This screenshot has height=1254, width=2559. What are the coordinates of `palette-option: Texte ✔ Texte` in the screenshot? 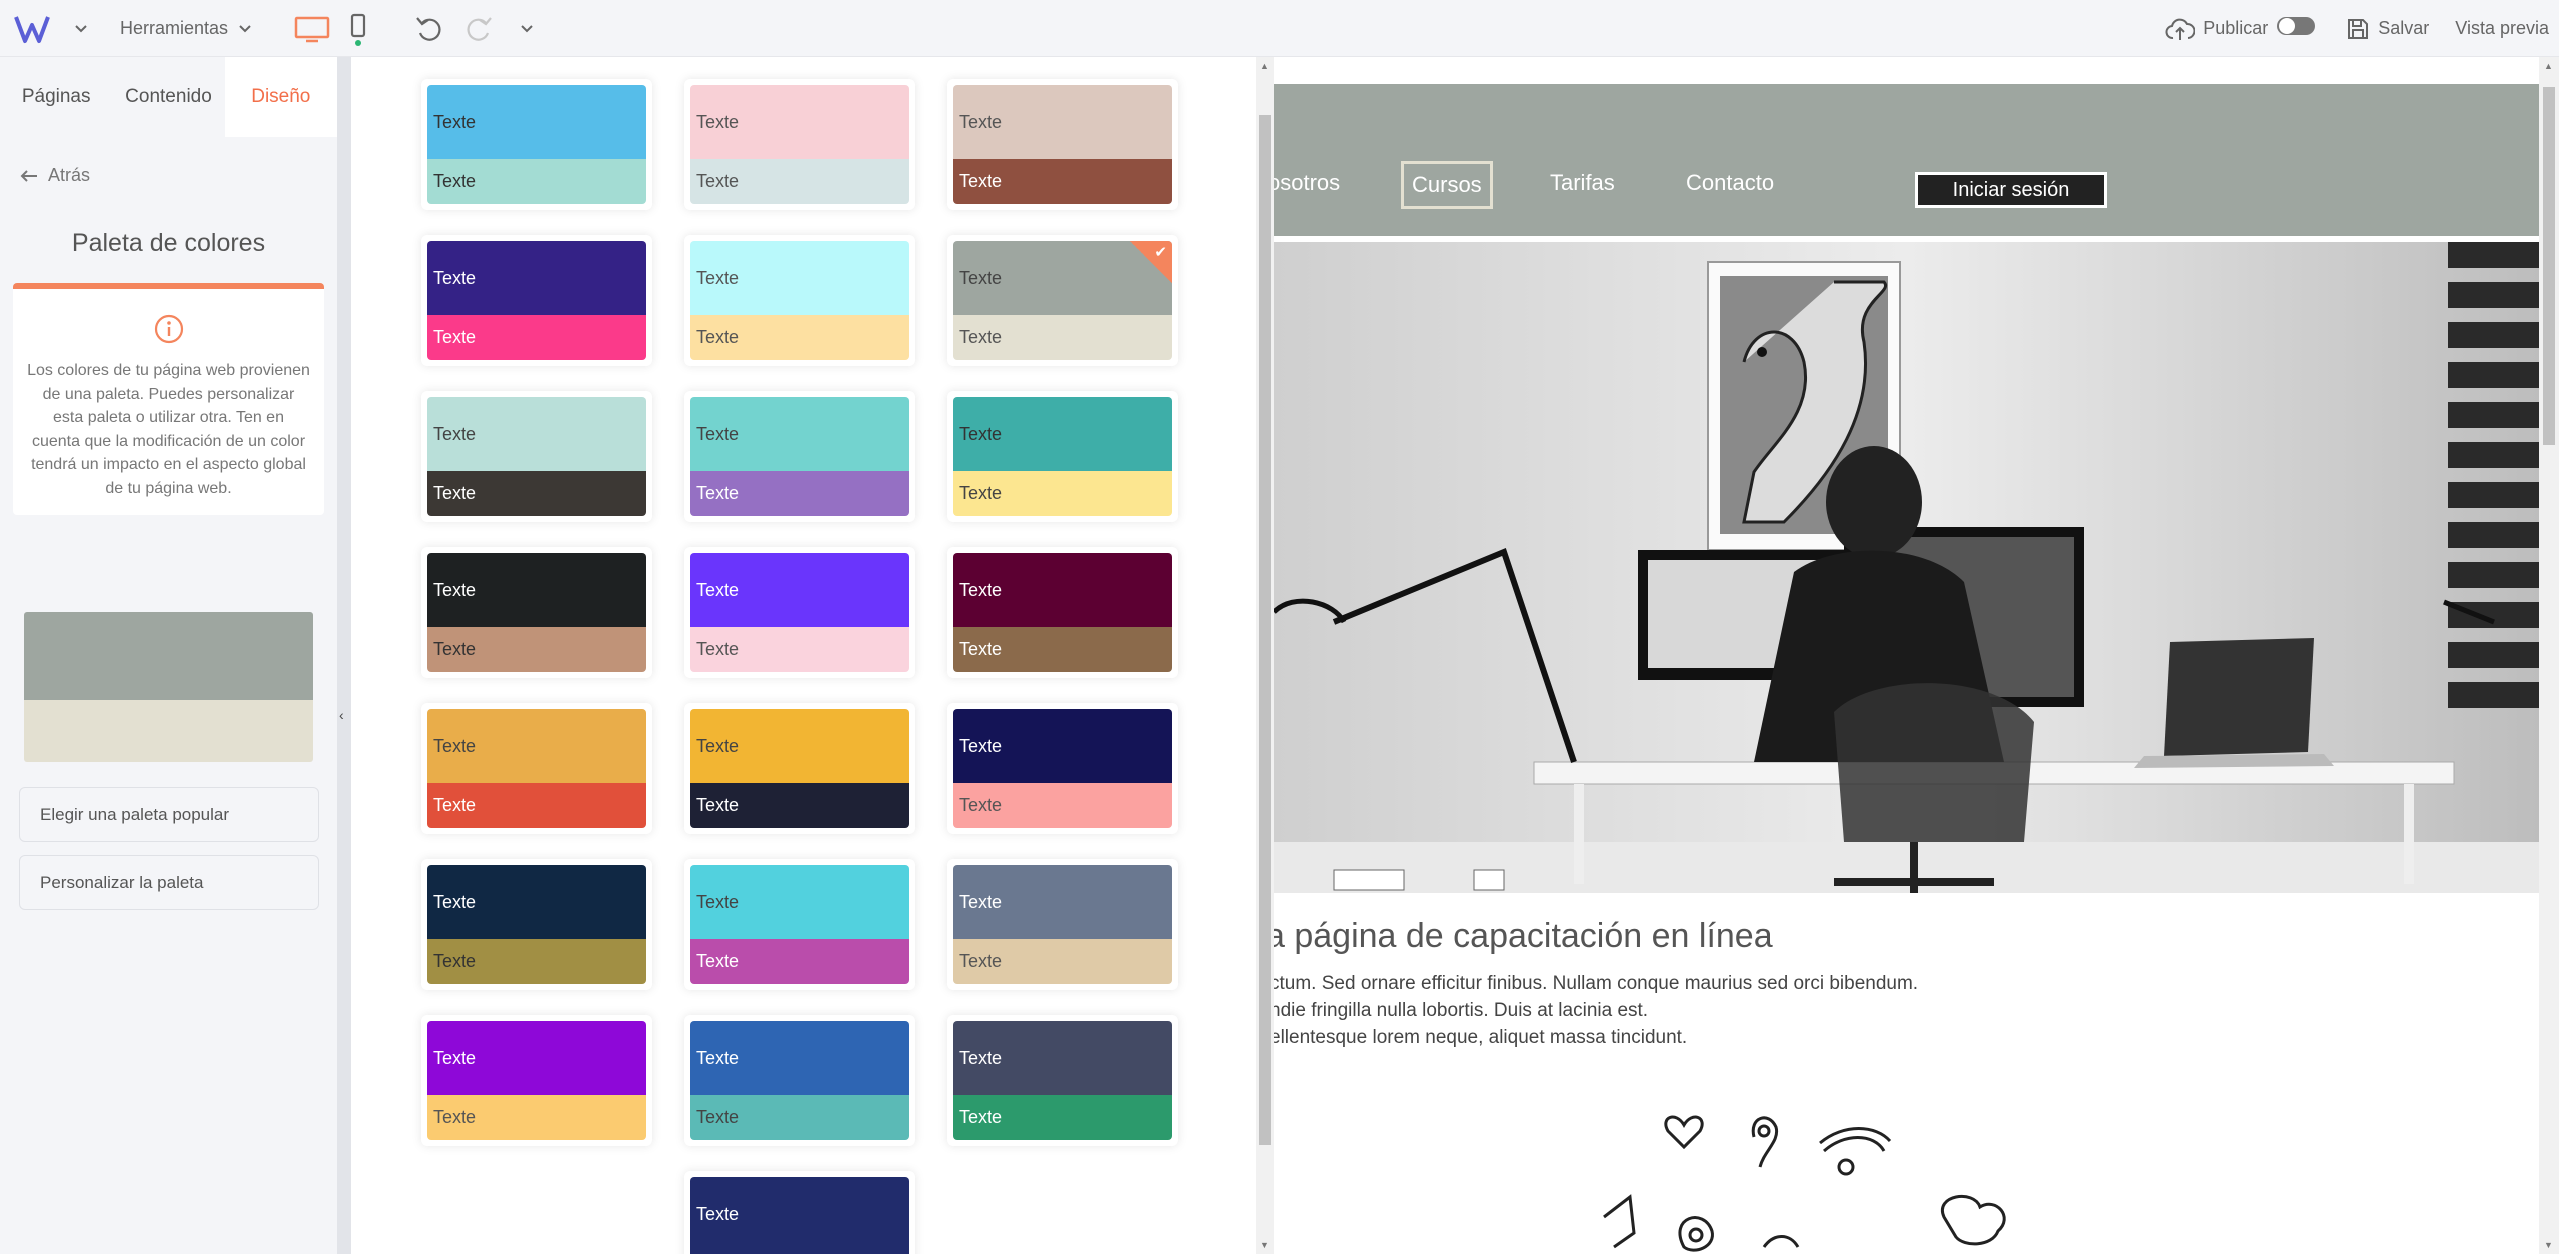 It's located at (1062, 300).